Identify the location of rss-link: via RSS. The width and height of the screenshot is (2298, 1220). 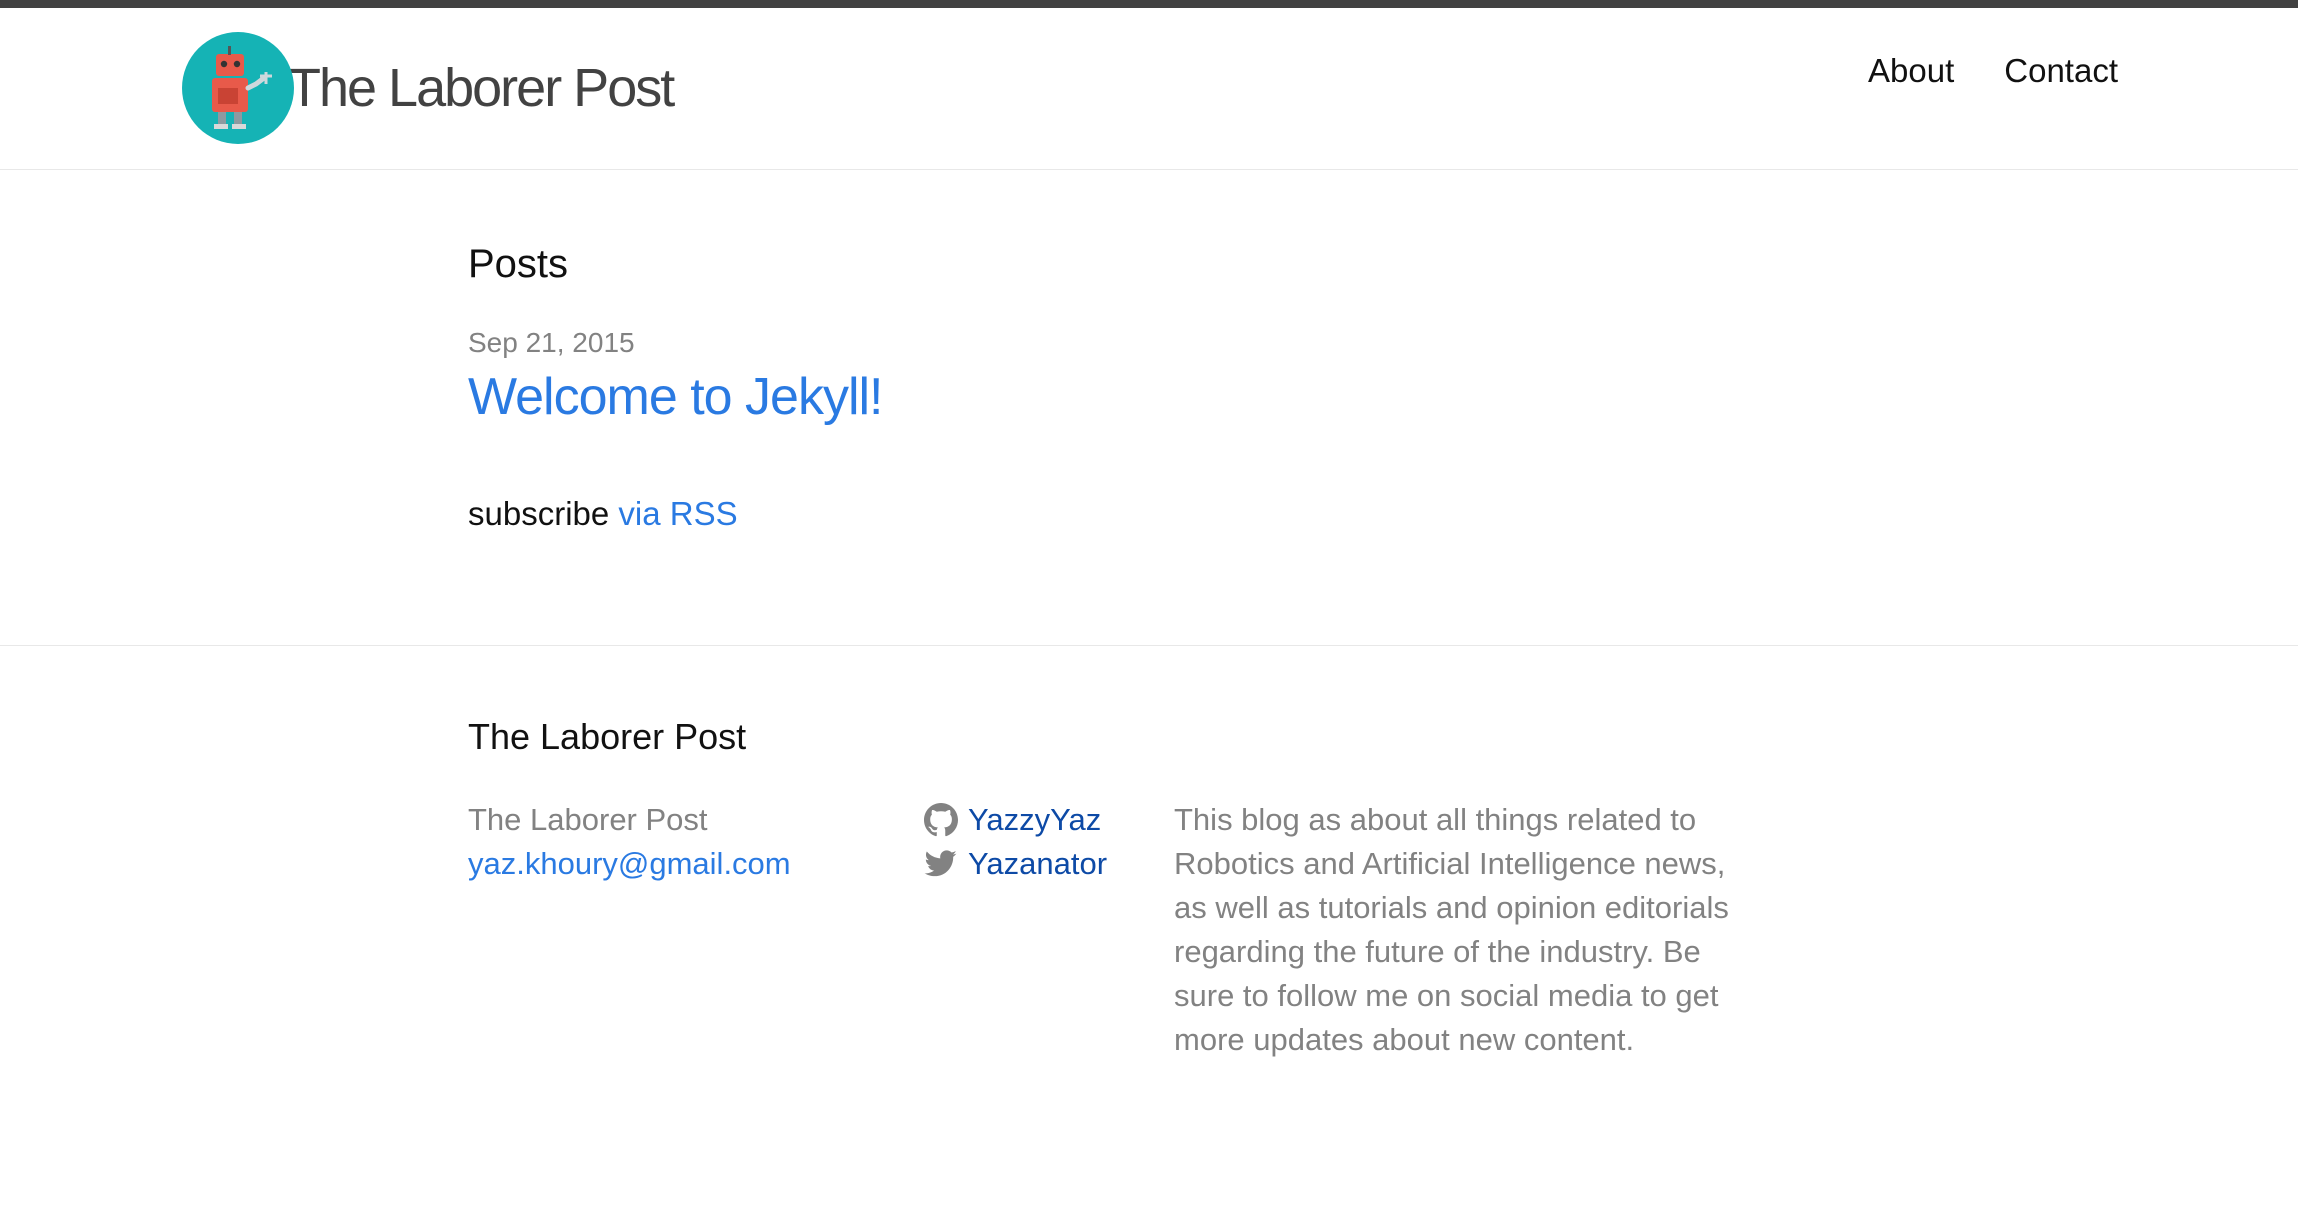
(677, 513).